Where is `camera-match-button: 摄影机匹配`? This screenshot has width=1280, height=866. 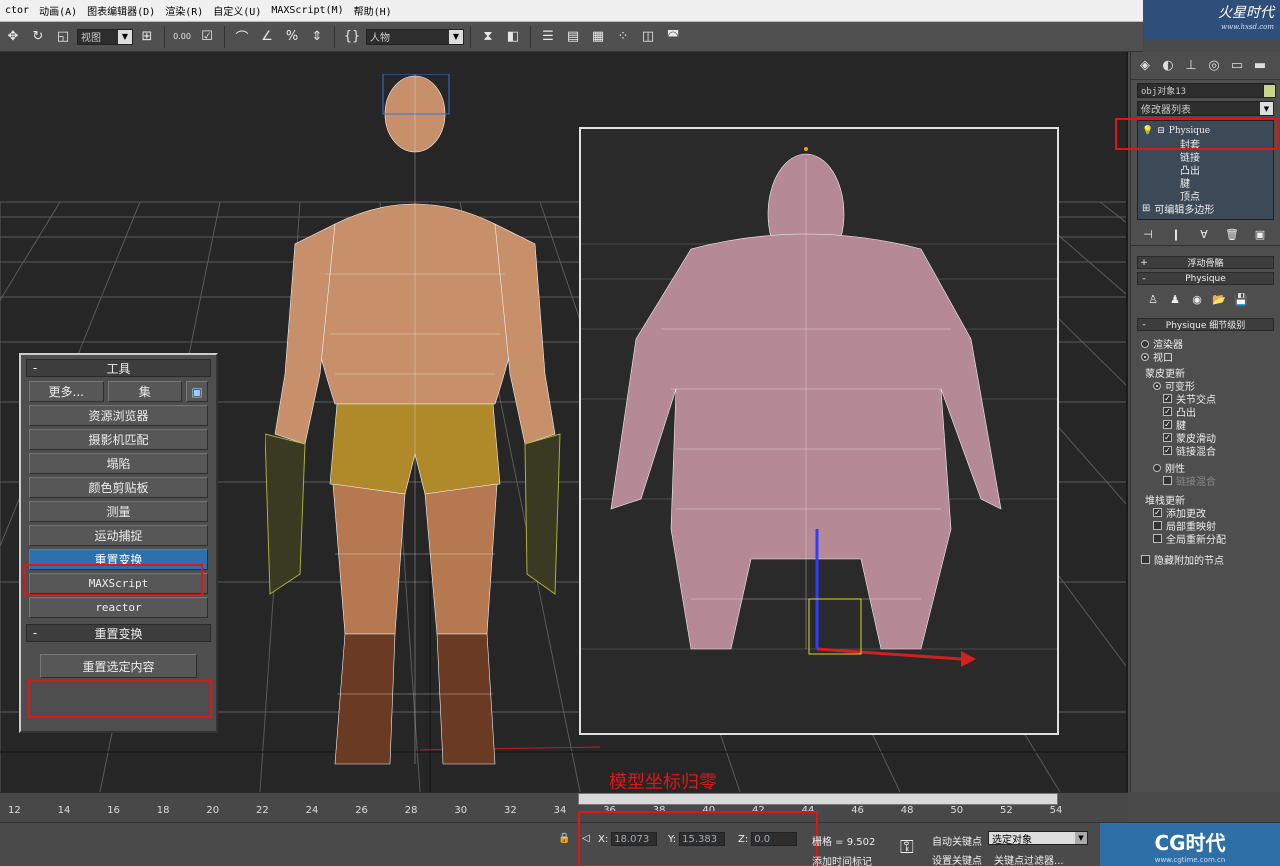
camera-match-button: 摄影机匹配 is located at coordinates (118, 439).